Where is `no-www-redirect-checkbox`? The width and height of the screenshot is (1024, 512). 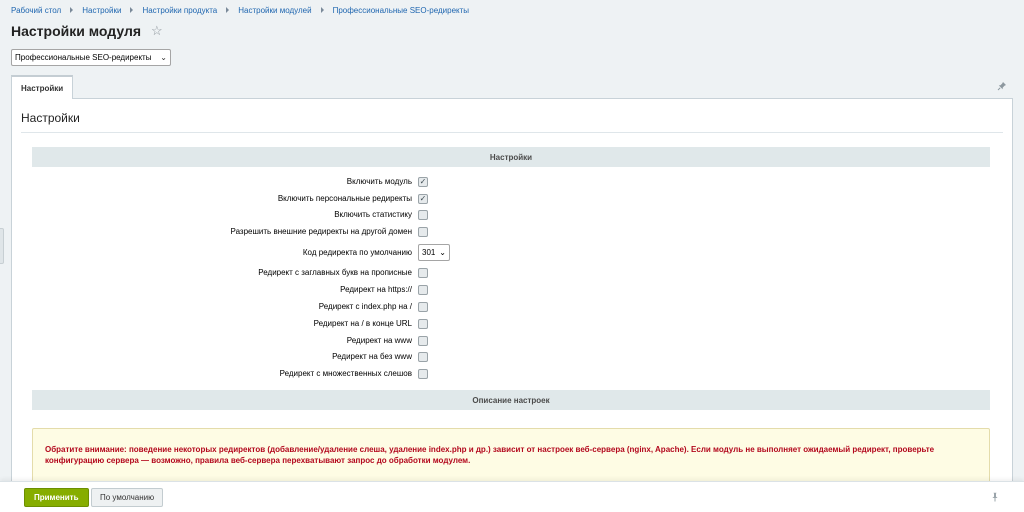
no-www-redirect-checkbox is located at coordinates (423, 357).